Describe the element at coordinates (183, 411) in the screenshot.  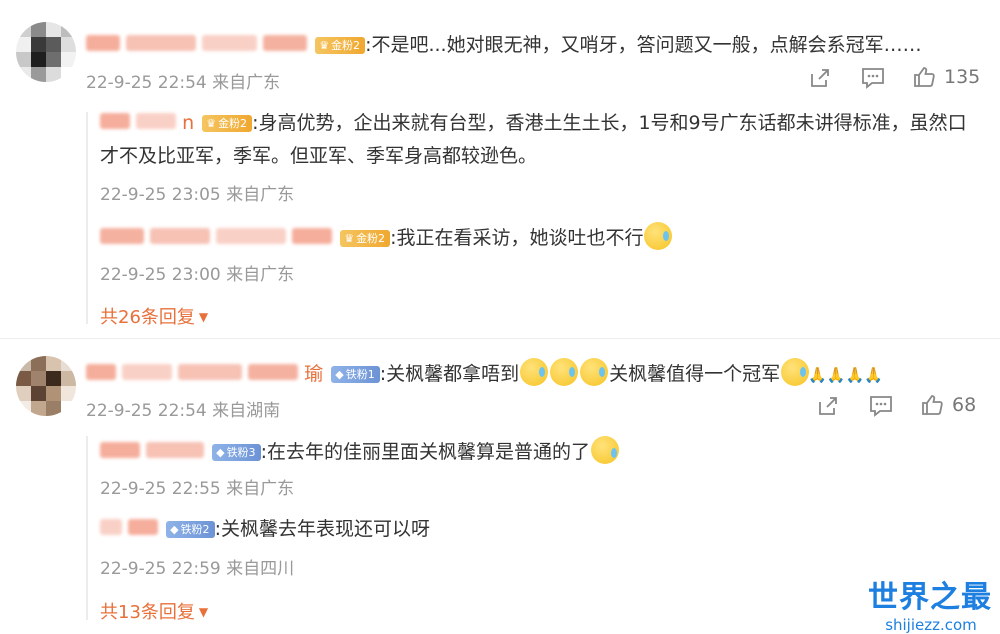
I see `comment-meta: 22-9-25 22:54 来自湖南` at that location.